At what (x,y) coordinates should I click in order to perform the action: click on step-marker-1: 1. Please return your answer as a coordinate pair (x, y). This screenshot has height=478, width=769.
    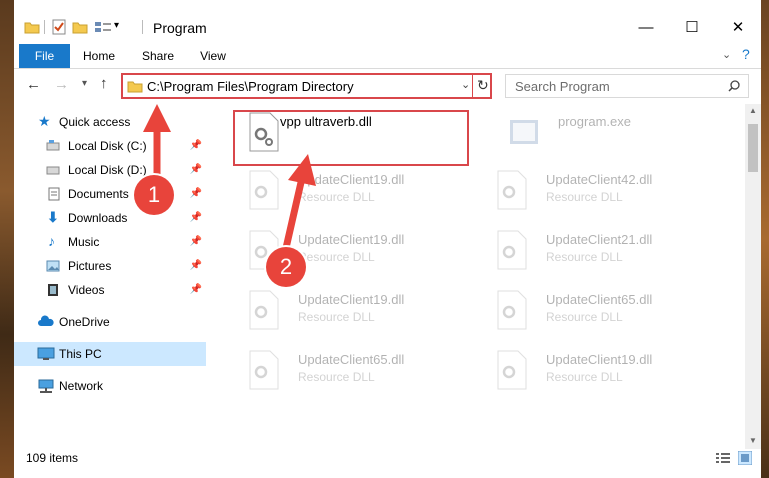
    Looking at the image, I should click on (154, 195).